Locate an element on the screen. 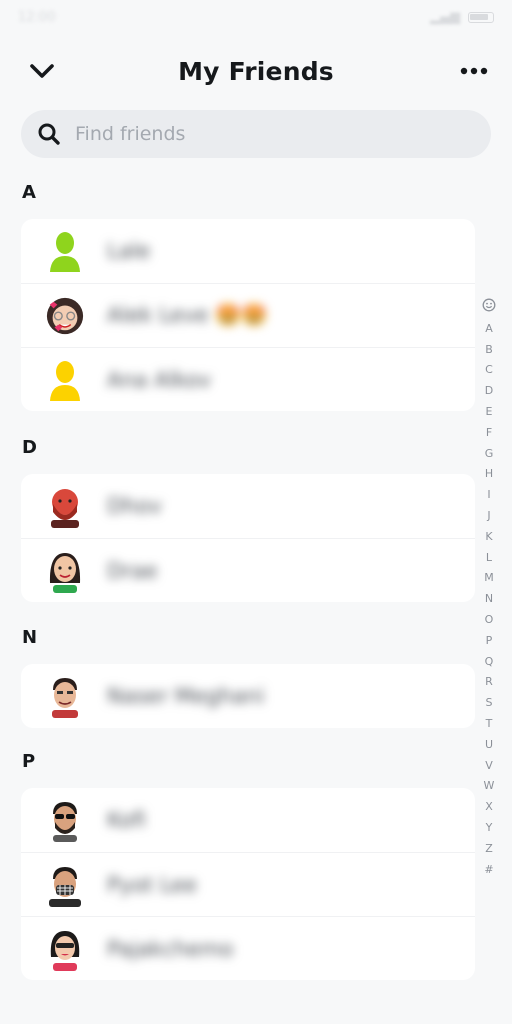 The height and width of the screenshot is (1024, 512). alphabet-letter: A is located at coordinates (489, 329).